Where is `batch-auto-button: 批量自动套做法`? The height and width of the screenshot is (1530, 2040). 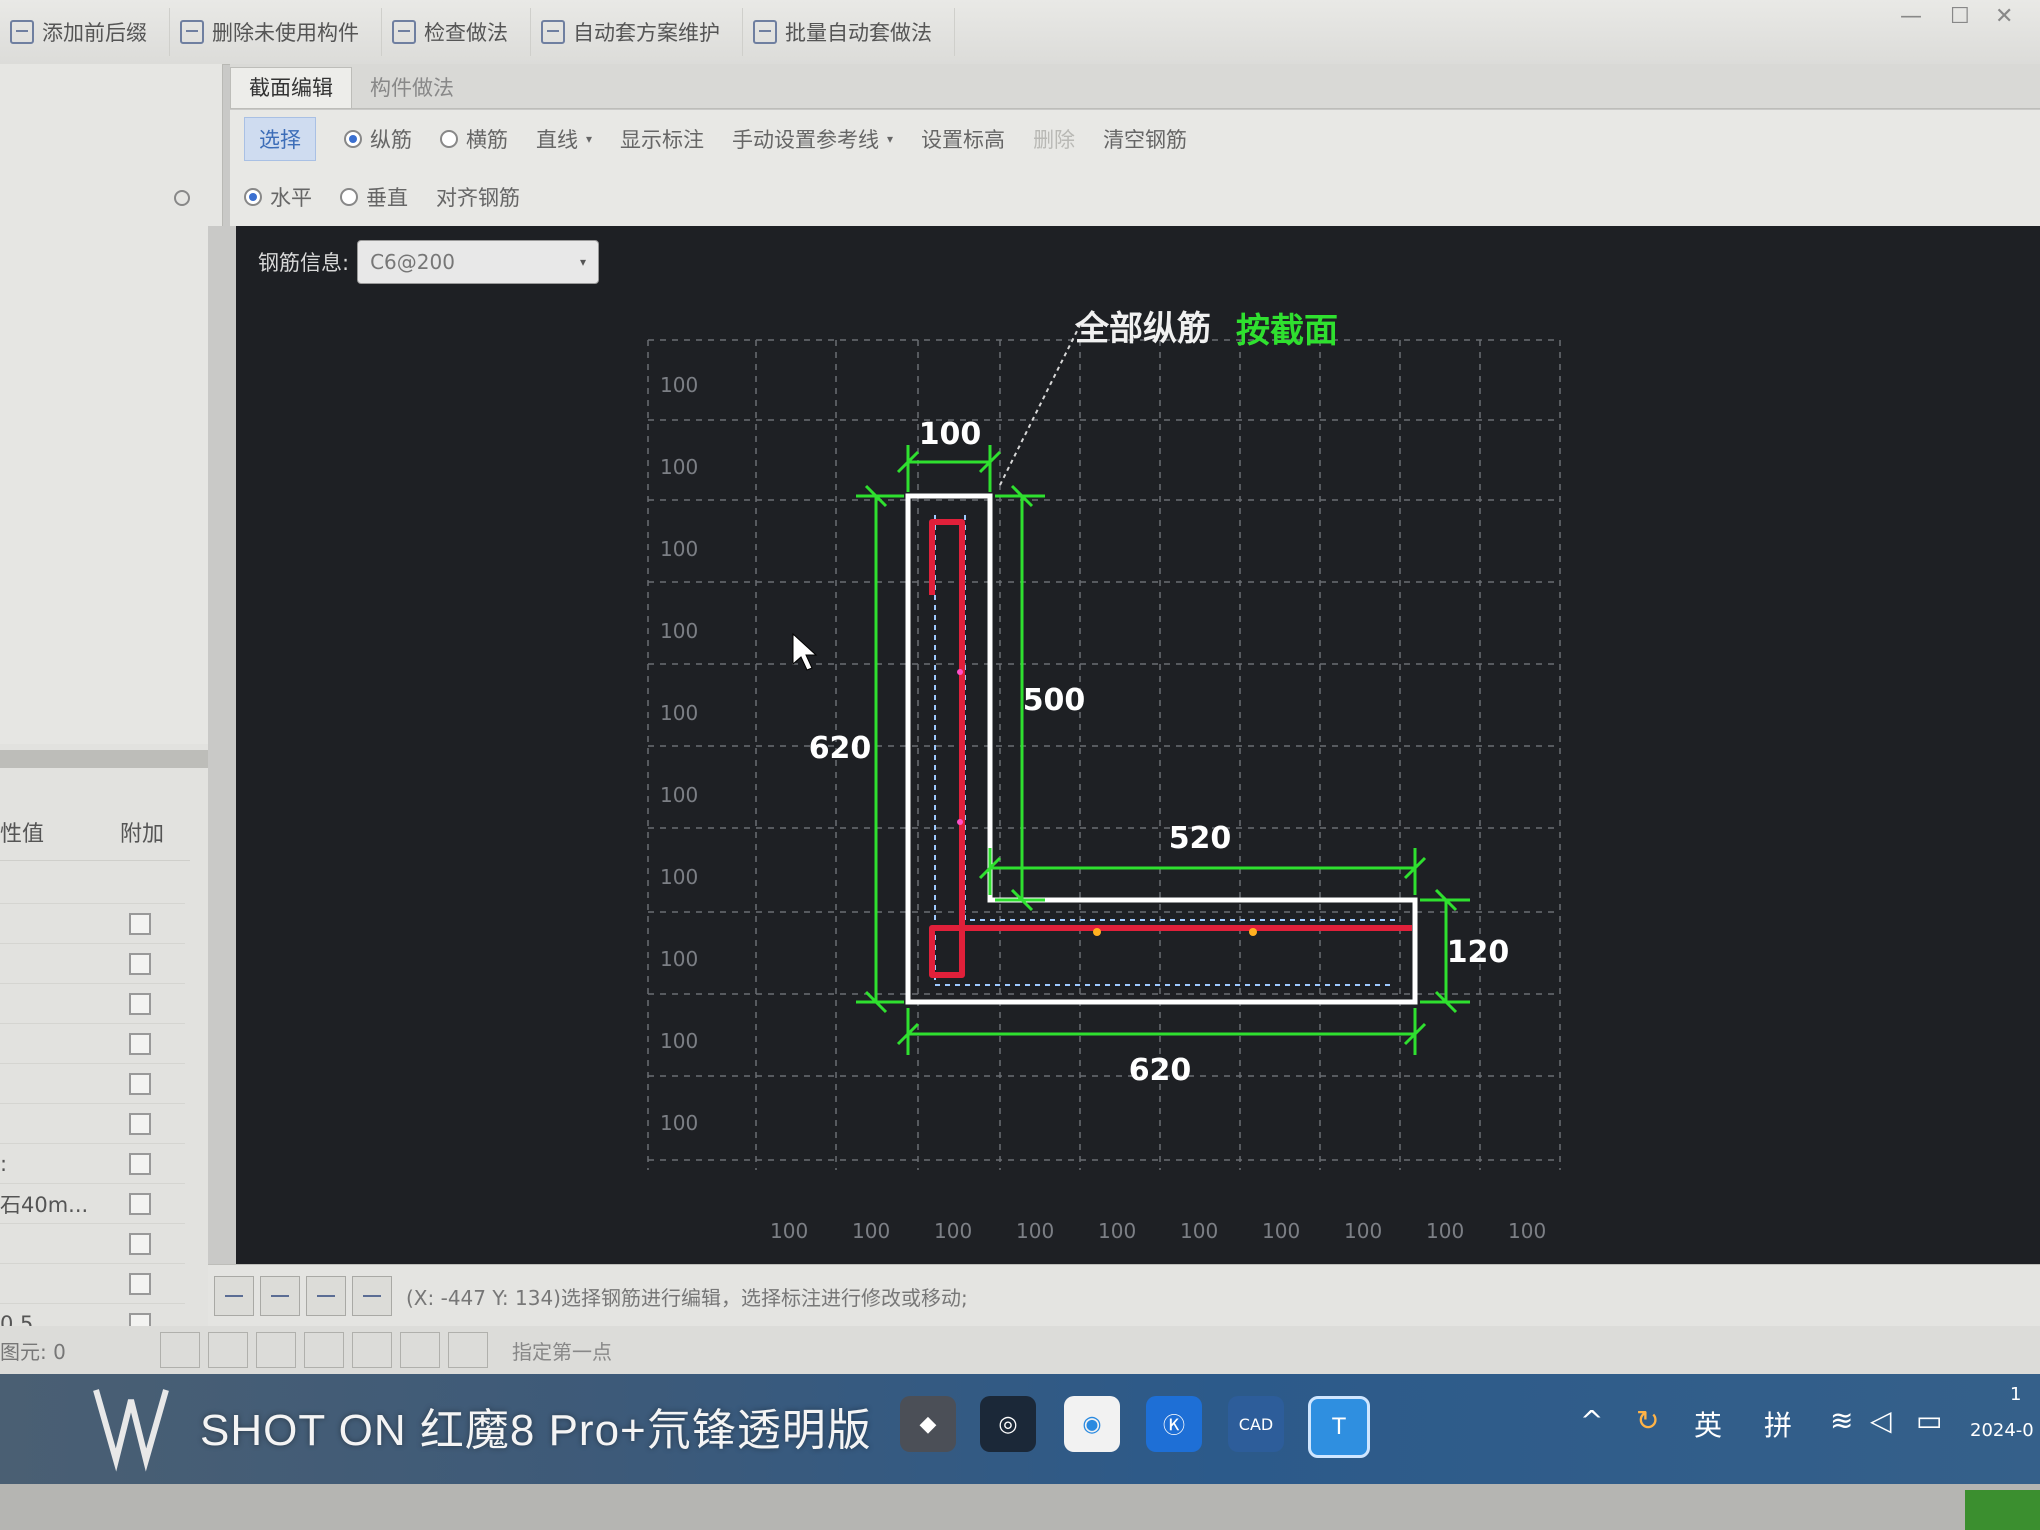 batch-auto-button: 批量自动套做法 is located at coordinates (849, 32).